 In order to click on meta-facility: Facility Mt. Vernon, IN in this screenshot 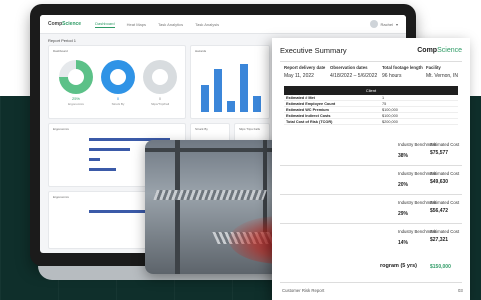, I will do `click(442, 72)`.